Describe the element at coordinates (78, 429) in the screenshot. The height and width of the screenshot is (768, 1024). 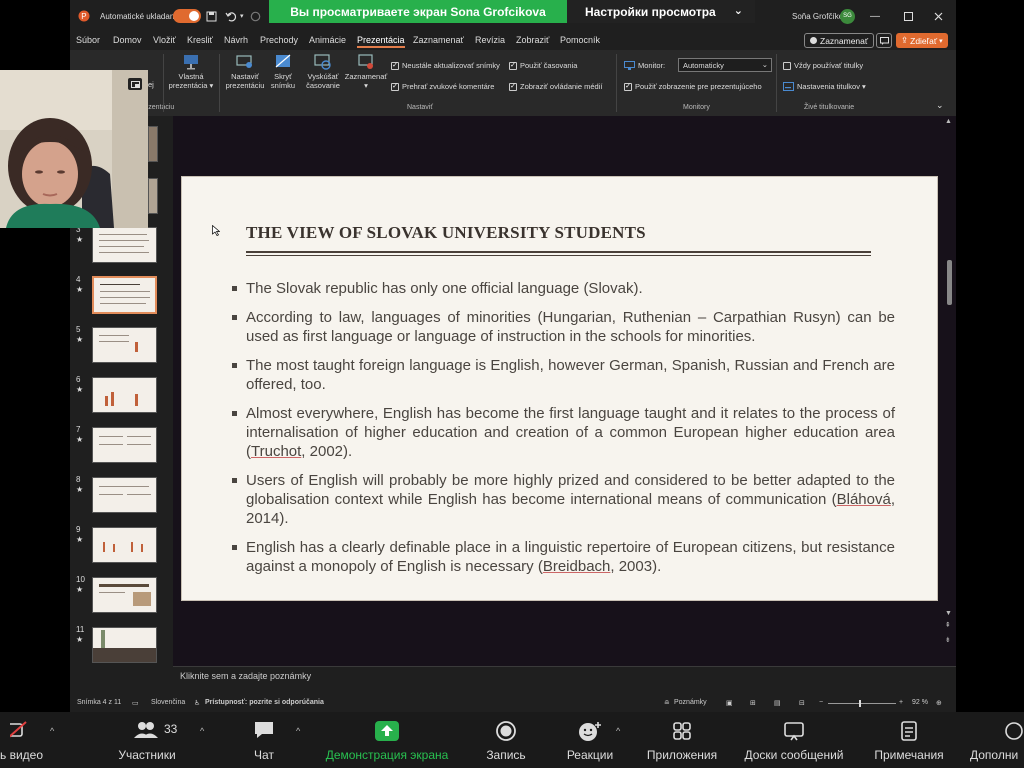
I see `slide-number: 7` at that location.